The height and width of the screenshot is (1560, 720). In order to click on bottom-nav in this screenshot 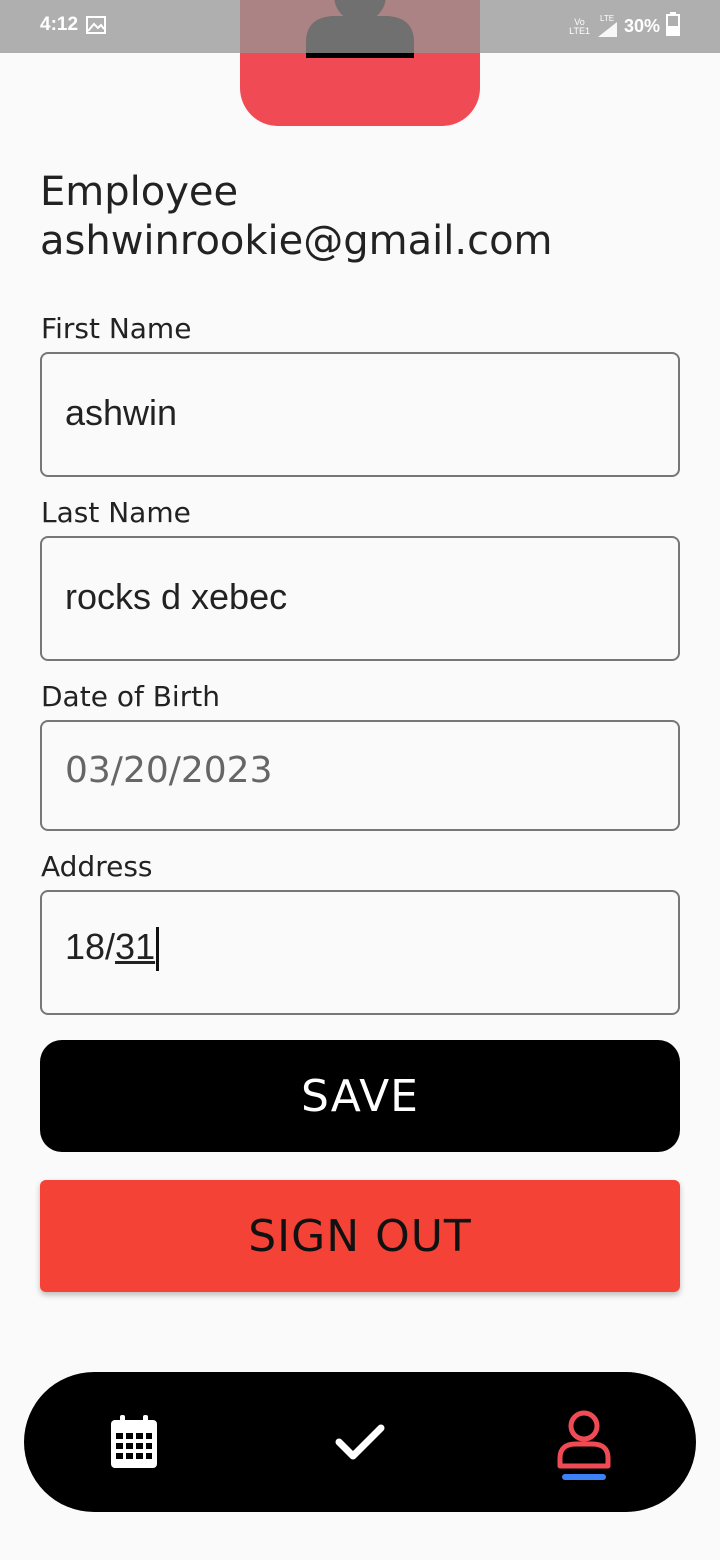, I will do `click(360, 1442)`.